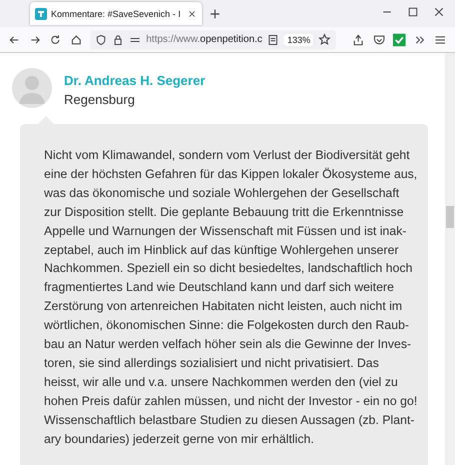 The width and height of the screenshot is (455, 465). What do you see at coordinates (273, 40) in the screenshot?
I see `reader-view-icon` at bounding box center [273, 40].